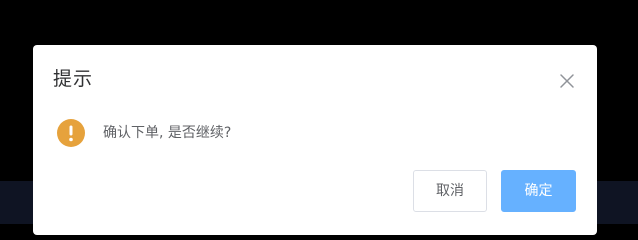 The height and width of the screenshot is (240, 638). What do you see at coordinates (71, 133) in the screenshot?
I see `warning-icon` at bounding box center [71, 133].